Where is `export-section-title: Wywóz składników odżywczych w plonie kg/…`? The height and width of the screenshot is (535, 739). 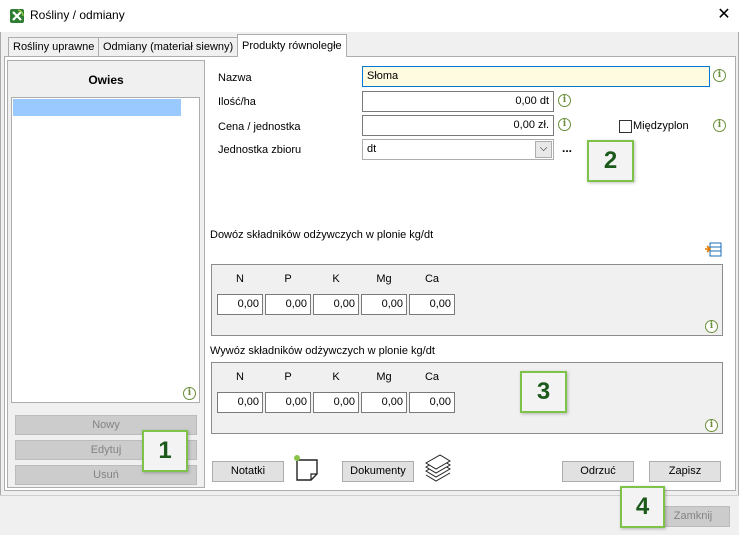
export-section-title: Wywóz składników odżywczych w plonie kg/… is located at coordinates (322, 351).